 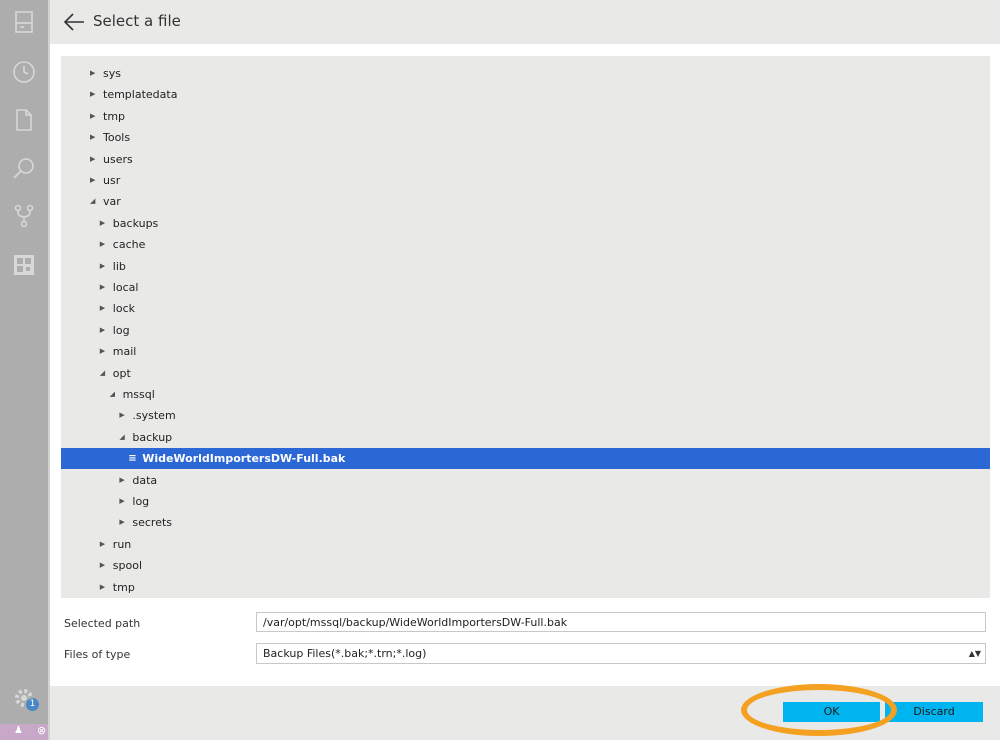 I want to click on discard-button: Discard, so click(x=934, y=712).